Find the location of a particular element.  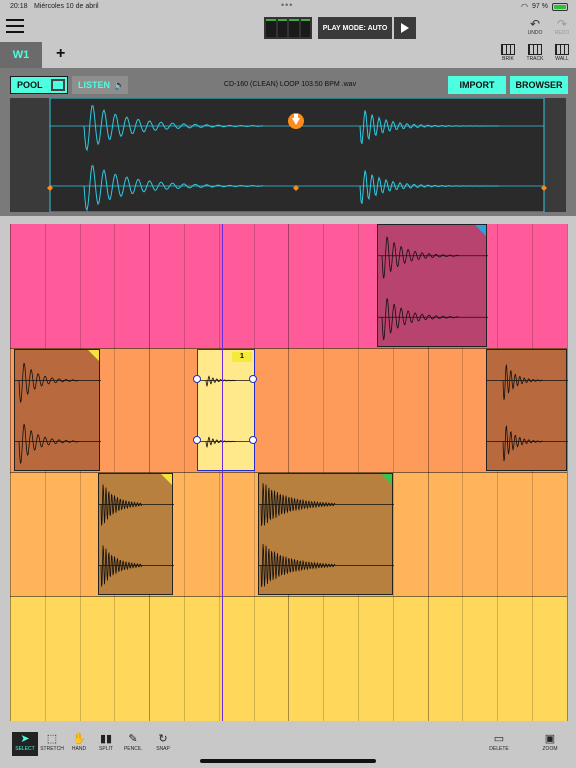

multitask-dots-icon: ••• is located at coordinates (287, 5).